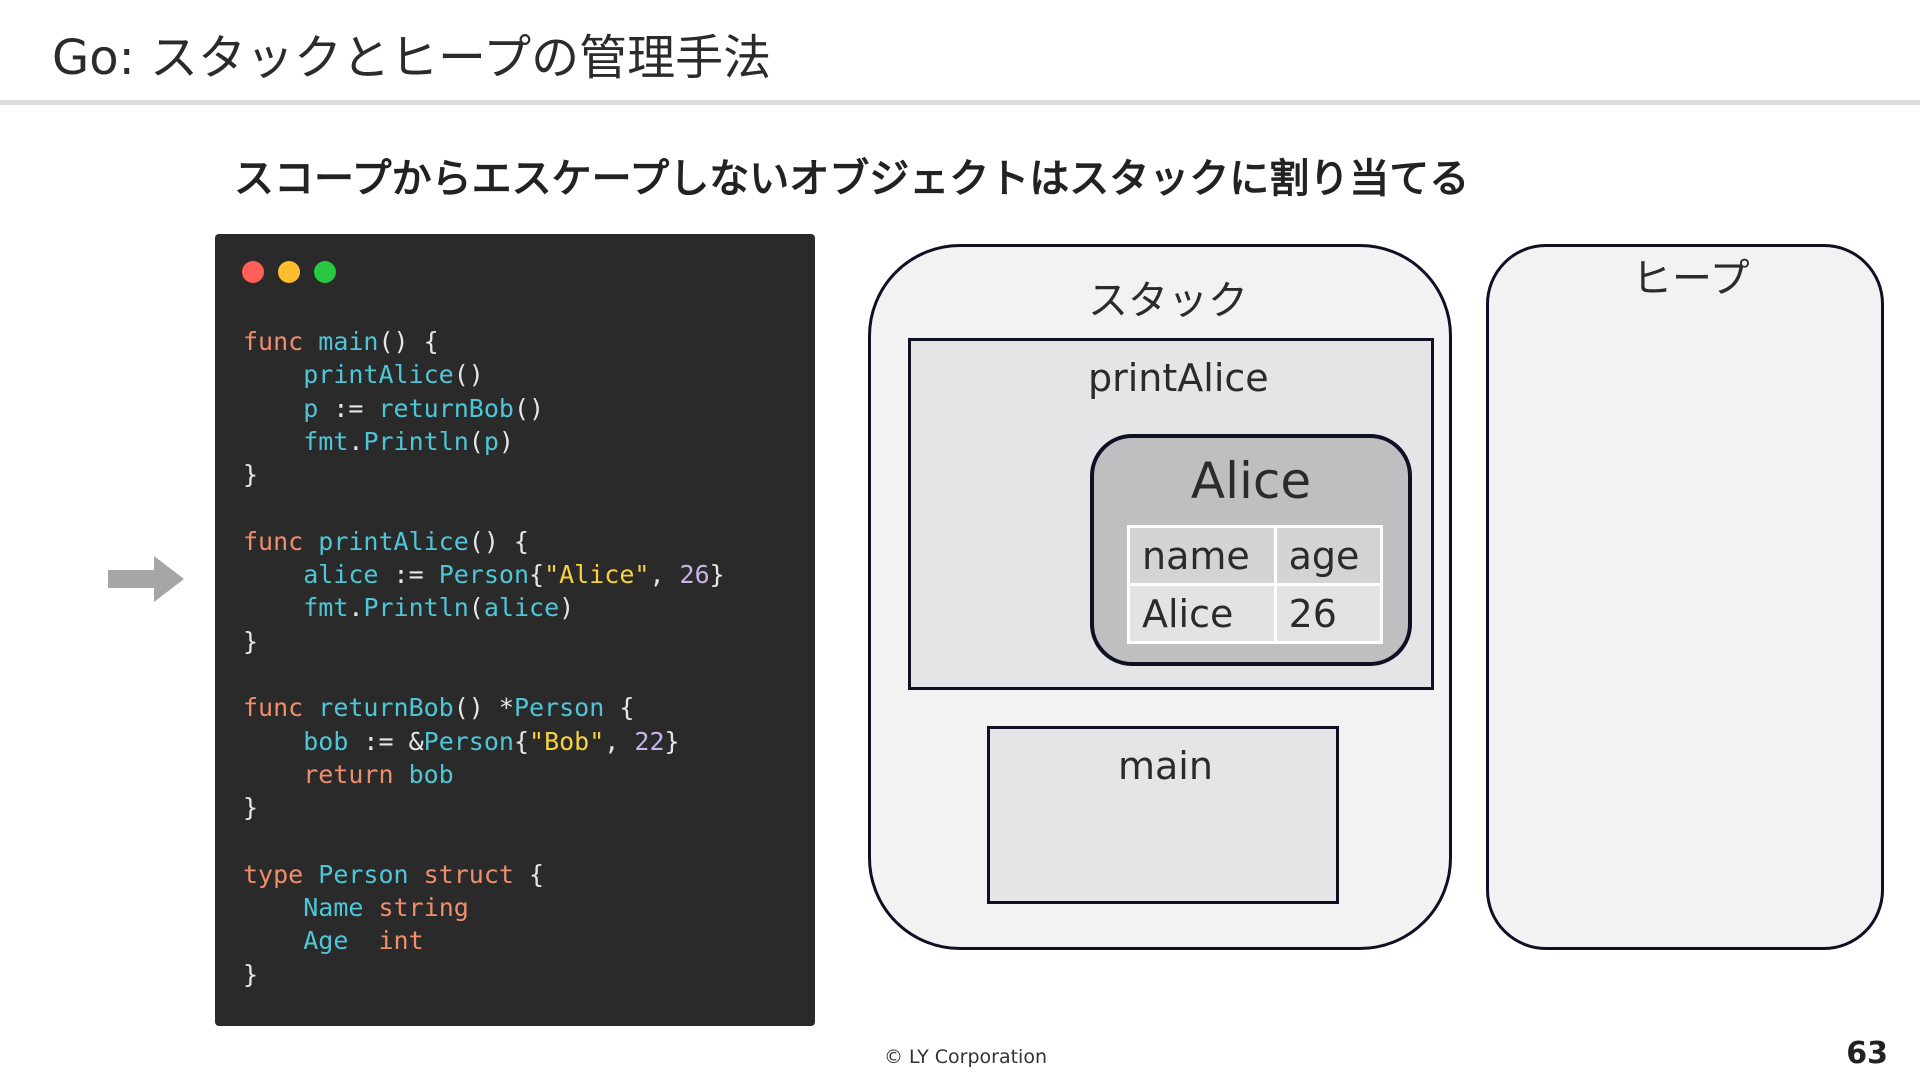  Describe the element at coordinates (965, 1057) in the screenshot. I see `copyright-footer: © LY Corporation` at that location.